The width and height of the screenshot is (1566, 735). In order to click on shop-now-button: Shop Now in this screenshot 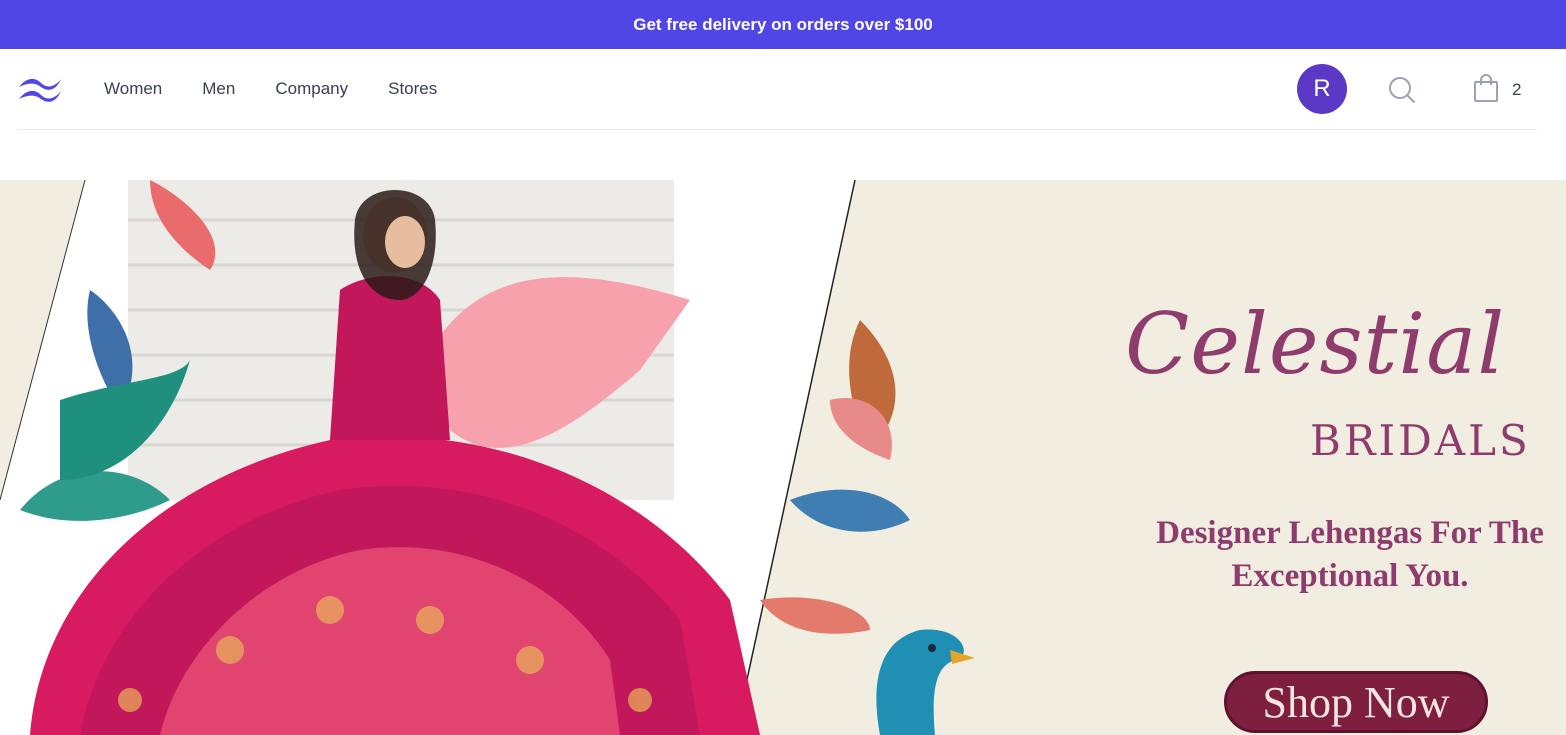, I will do `click(1356, 702)`.